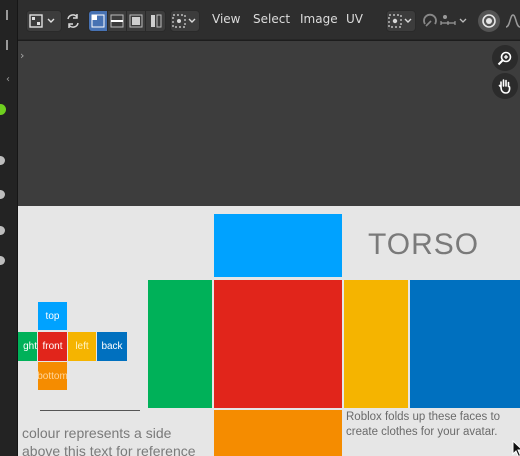 Image resolution: width=520 pixels, height=456 pixels. What do you see at coordinates (109, 449) in the screenshot?
I see `legend-caption-line: above this text for reference` at bounding box center [109, 449].